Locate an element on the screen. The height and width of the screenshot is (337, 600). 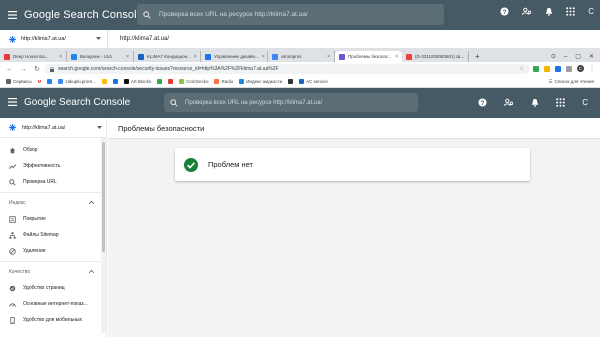
bookmark-item: Art Blocks is located at coordinates (137, 81).